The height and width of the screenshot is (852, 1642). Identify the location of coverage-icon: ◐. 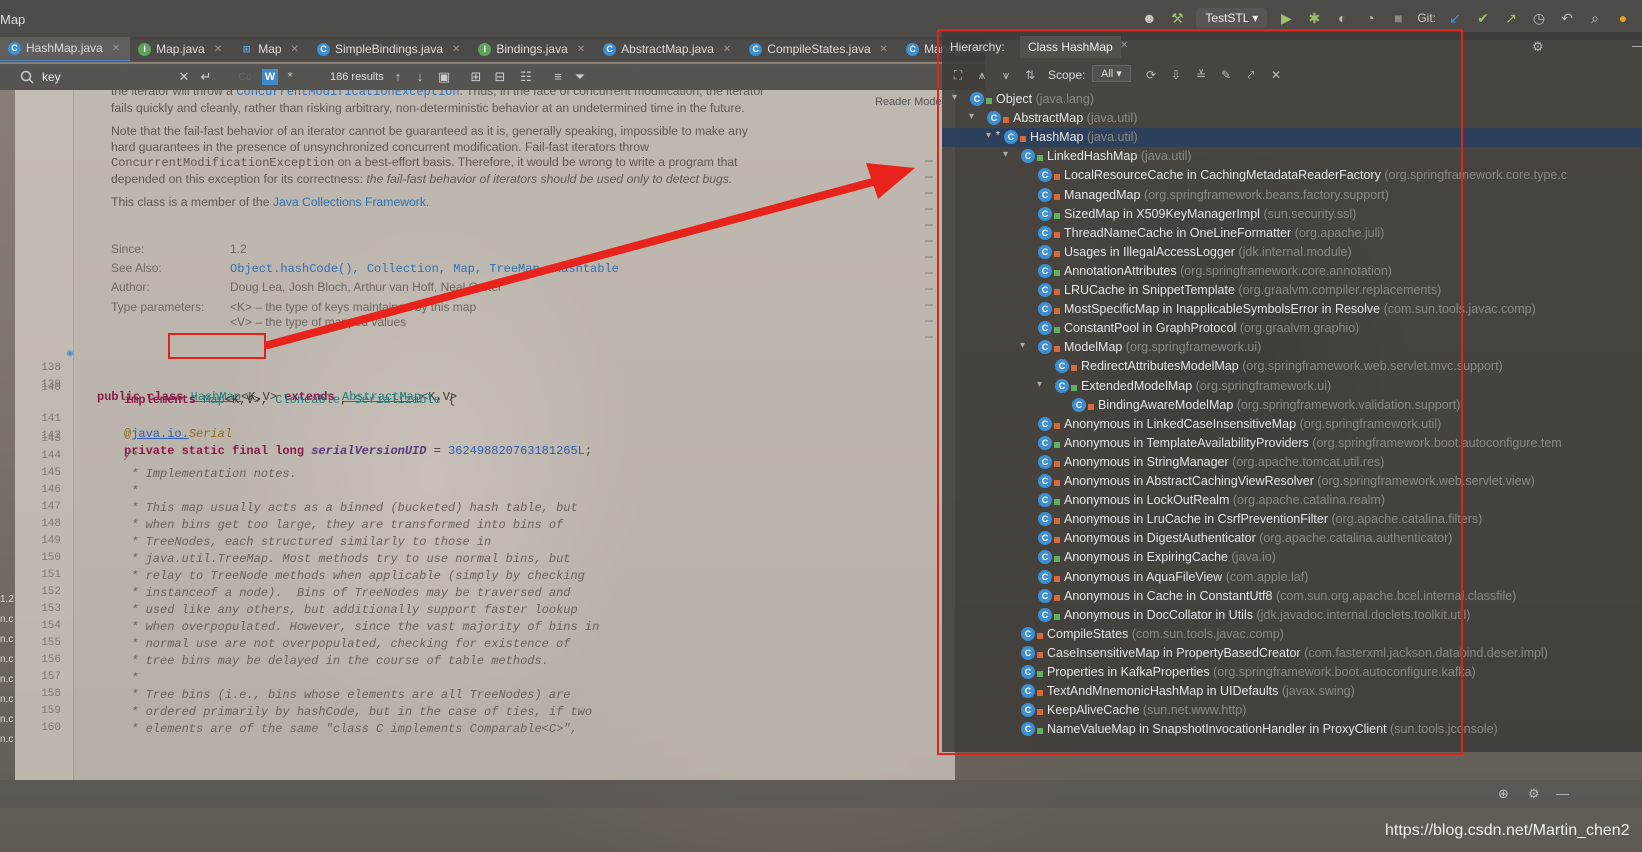
(1342, 18).